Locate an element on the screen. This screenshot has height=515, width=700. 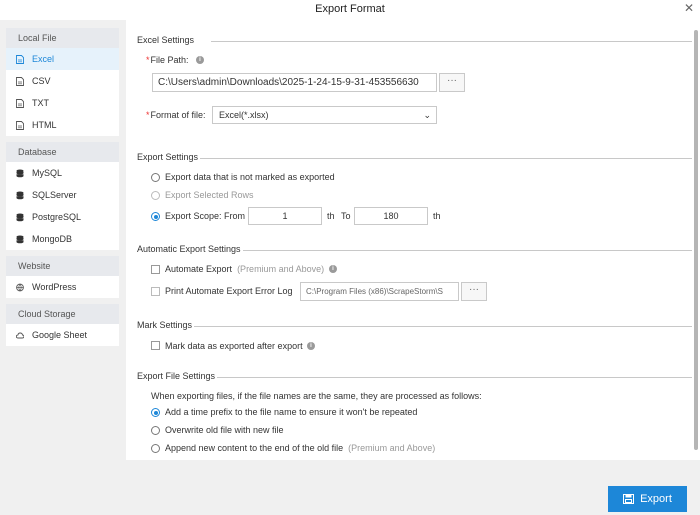
sidebar-item-postgresql: PostgreSQL is located at coordinates (62, 217).